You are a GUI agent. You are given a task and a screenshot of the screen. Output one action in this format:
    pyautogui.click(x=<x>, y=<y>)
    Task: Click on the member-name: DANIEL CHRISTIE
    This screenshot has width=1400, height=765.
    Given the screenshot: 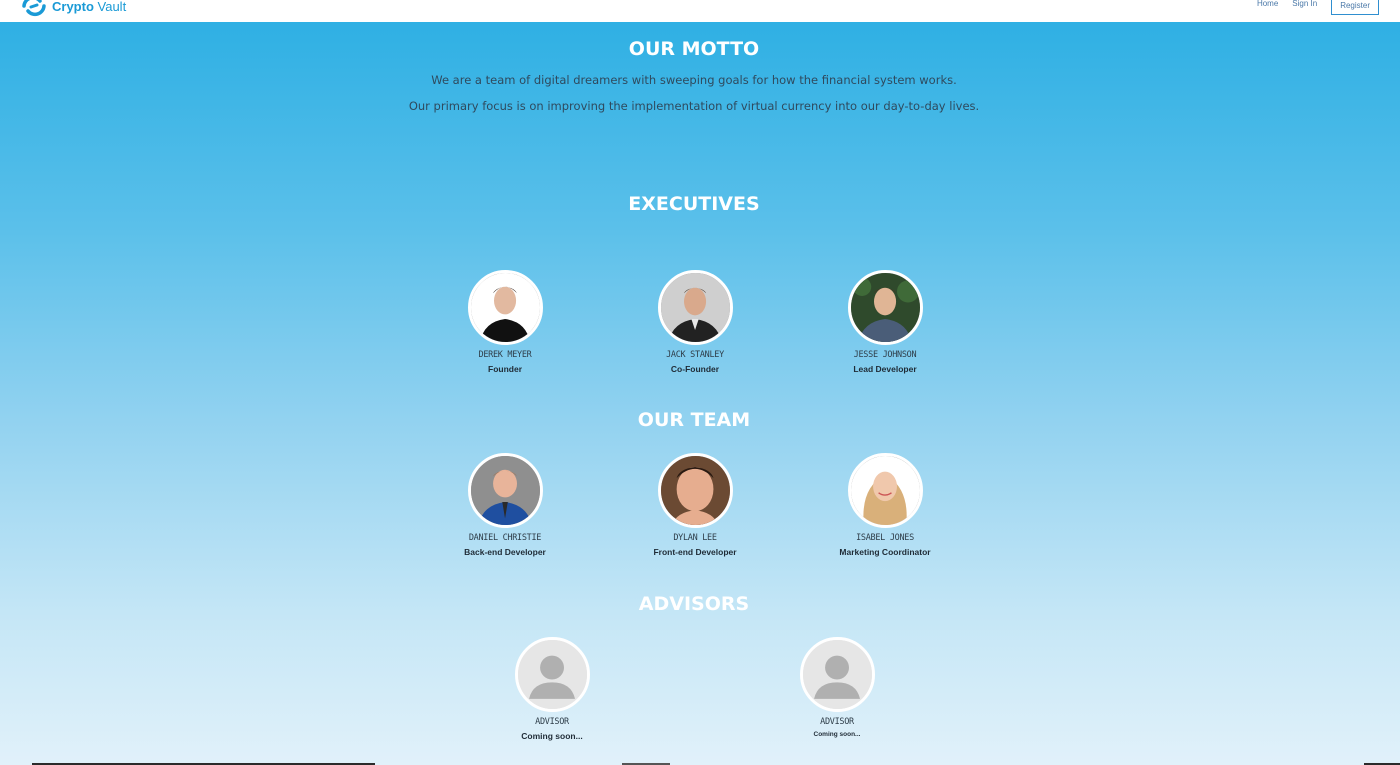 What is the action you would take?
    pyautogui.click(x=505, y=538)
    